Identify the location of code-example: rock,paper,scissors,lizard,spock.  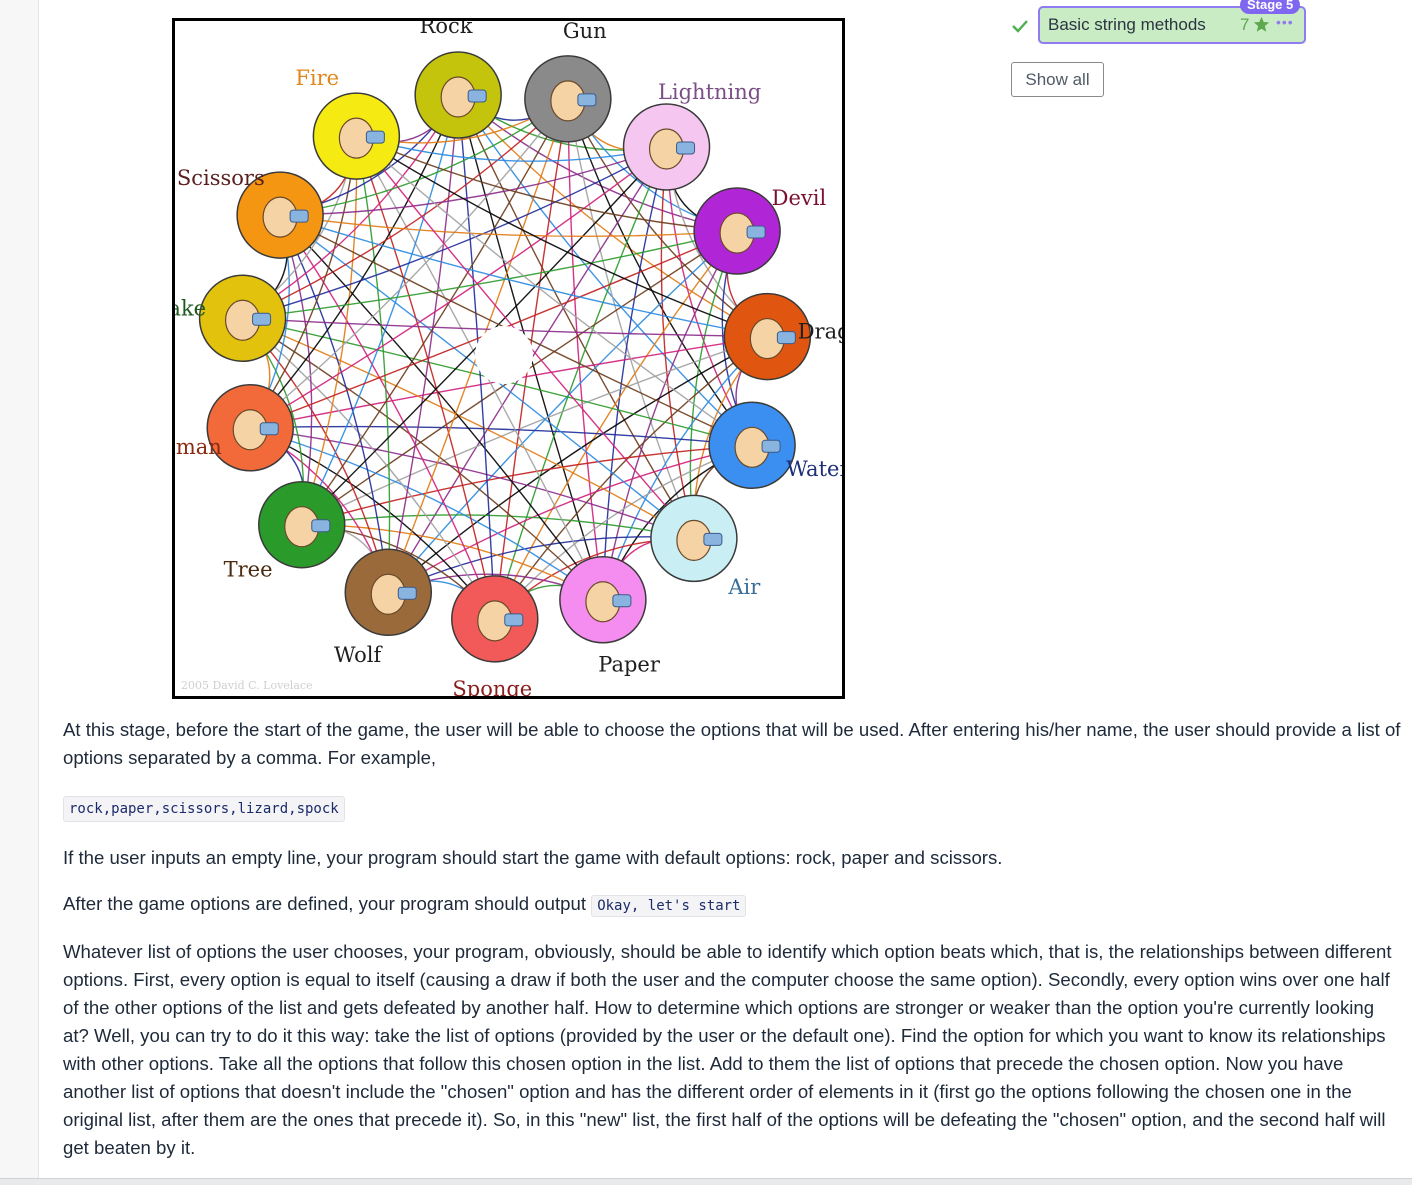
(204, 809).